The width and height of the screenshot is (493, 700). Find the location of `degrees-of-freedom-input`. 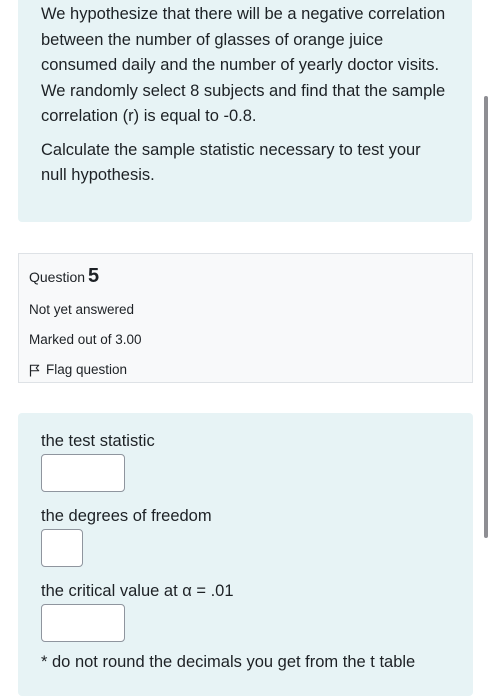

degrees-of-freedom-input is located at coordinates (62, 548).